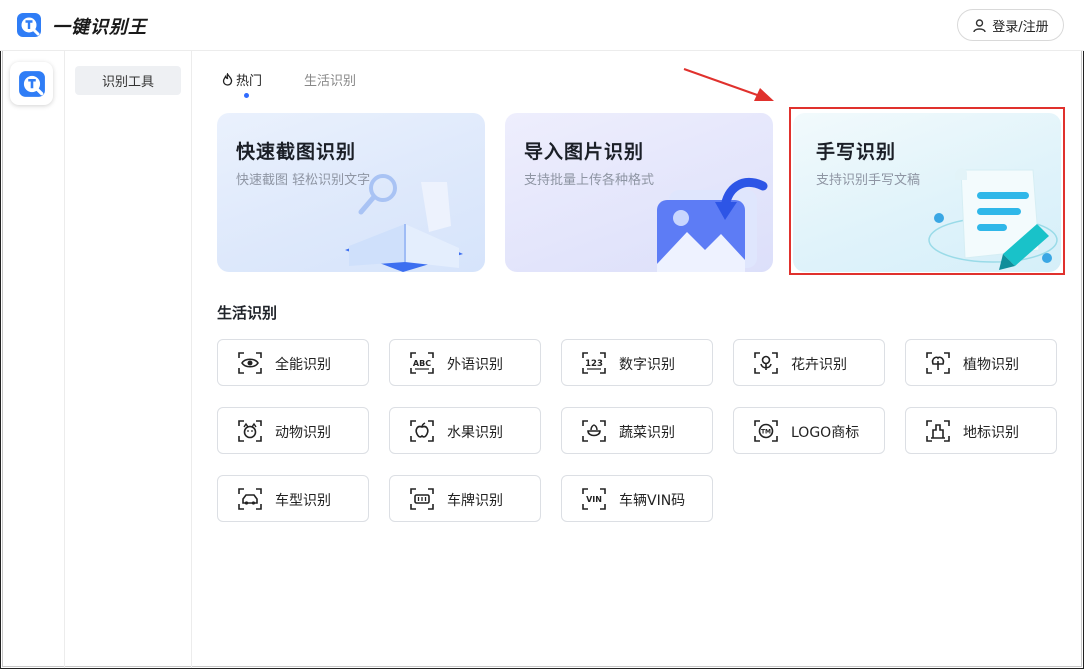 This screenshot has width=1086, height=671. I want to click on left-rail, so click(32, 359).